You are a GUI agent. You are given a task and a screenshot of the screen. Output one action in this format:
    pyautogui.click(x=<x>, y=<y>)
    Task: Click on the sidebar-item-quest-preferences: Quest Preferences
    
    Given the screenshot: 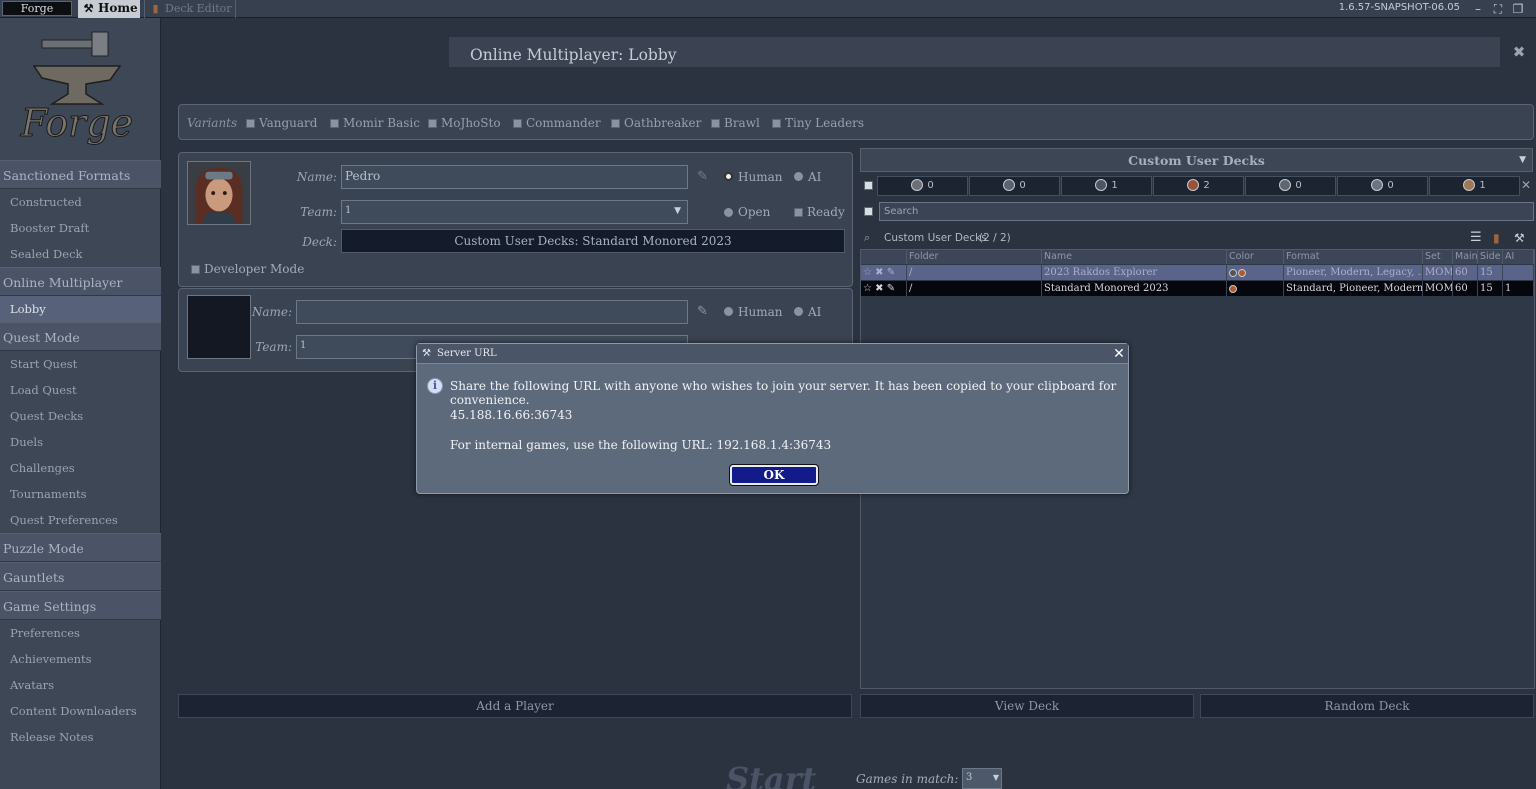 What is the action you would take?
    pyautogui.click(x=80, y=520)
    